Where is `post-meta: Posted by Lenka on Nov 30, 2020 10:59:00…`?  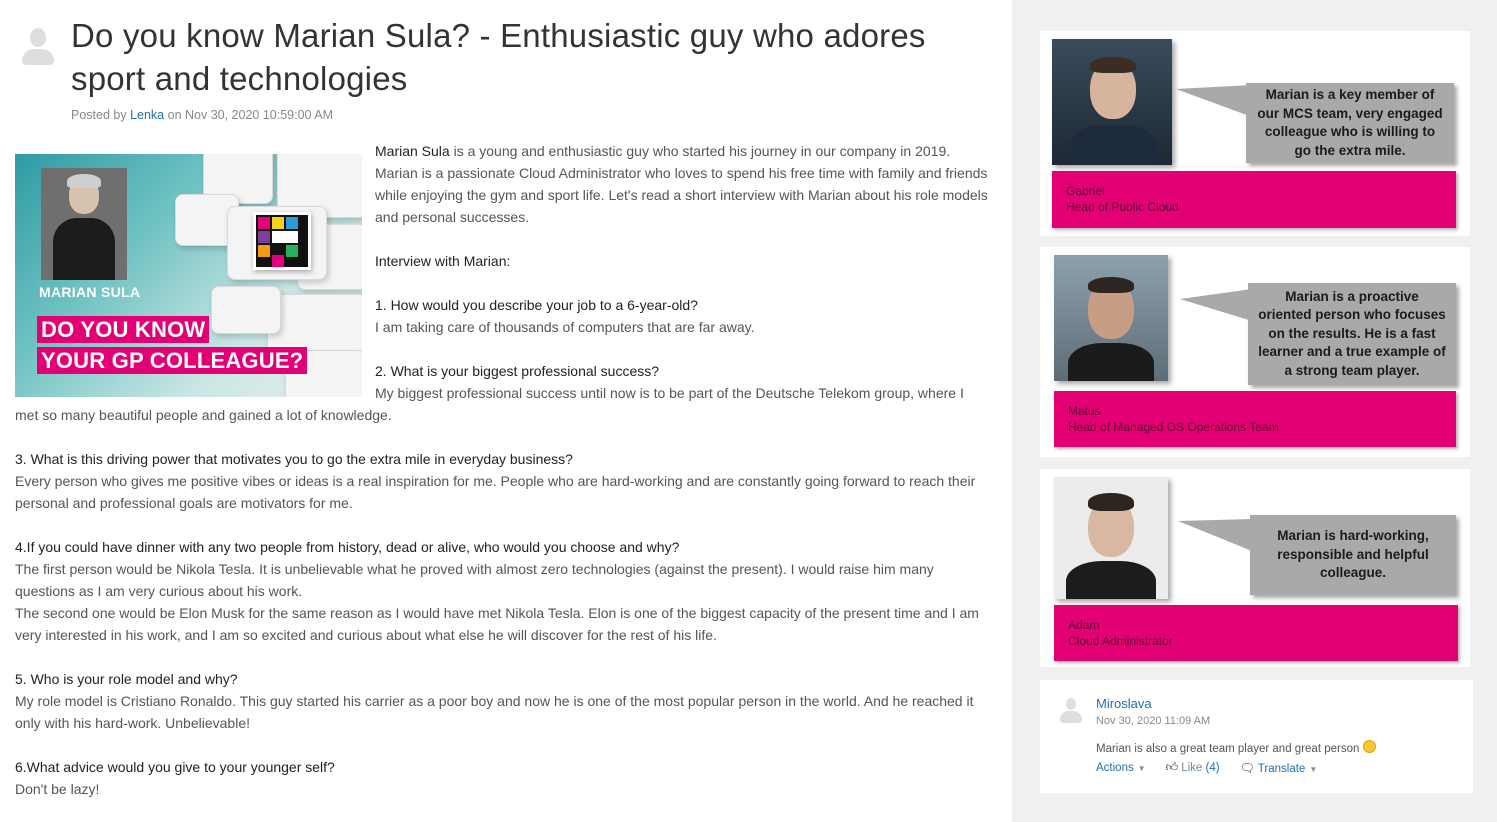 post-meta: Posted by Lenka on Nov 30, 2020 10:59:00… is located at coordinates (202, 115).